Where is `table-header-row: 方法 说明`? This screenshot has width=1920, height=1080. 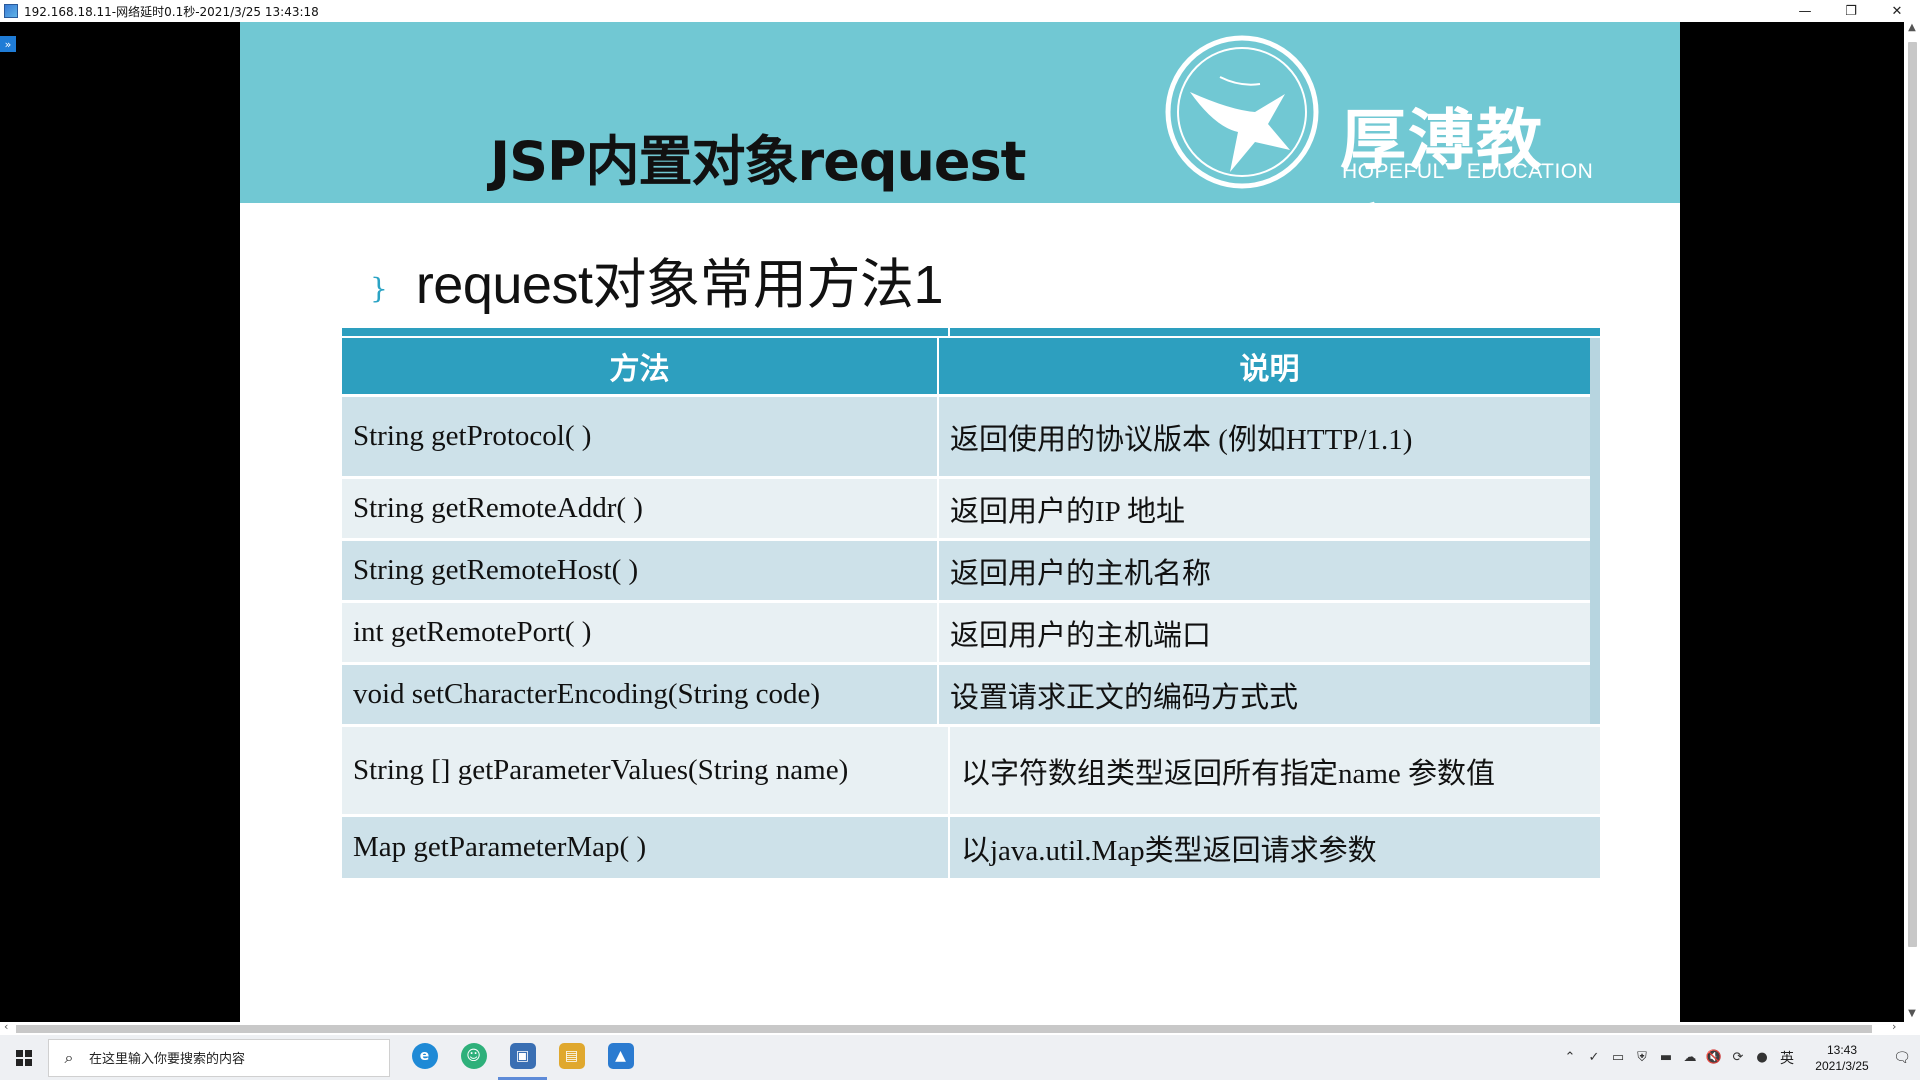 table-header-row: 方法 说明 is located at coordinates (971, 366).